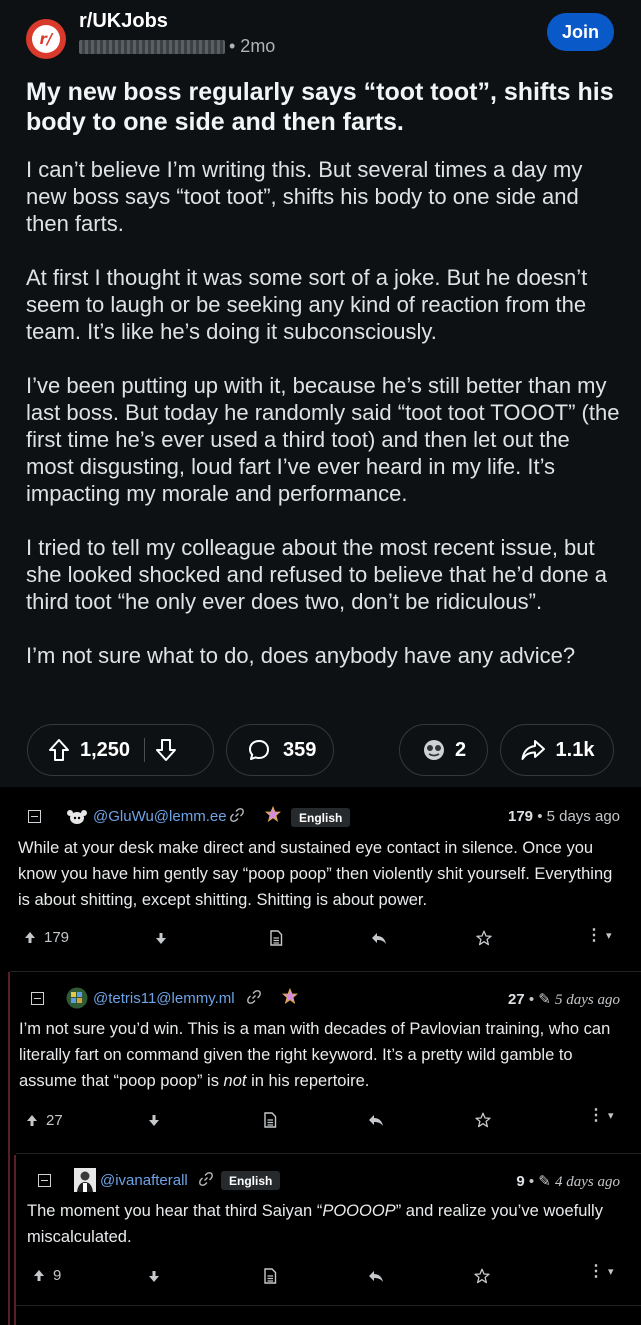 The width and height of the screenshot is (641, 1325). I want to click on upvote-count: 27, so click(54, 1120).